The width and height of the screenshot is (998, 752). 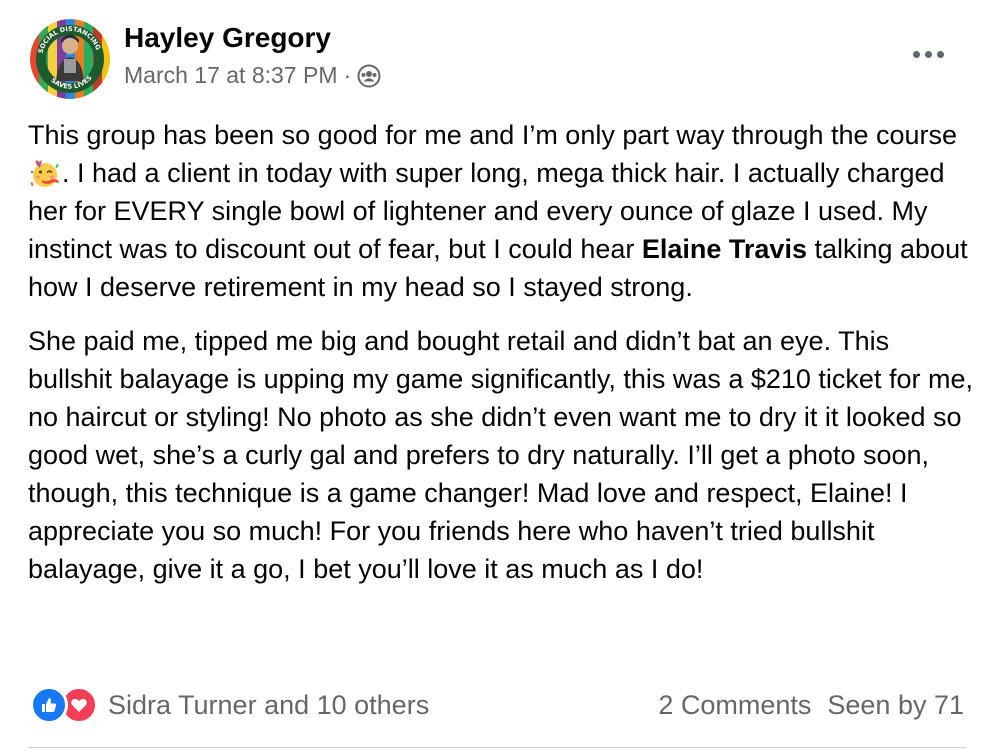 I want to click on more-options-button, so click(x=928, y=54).